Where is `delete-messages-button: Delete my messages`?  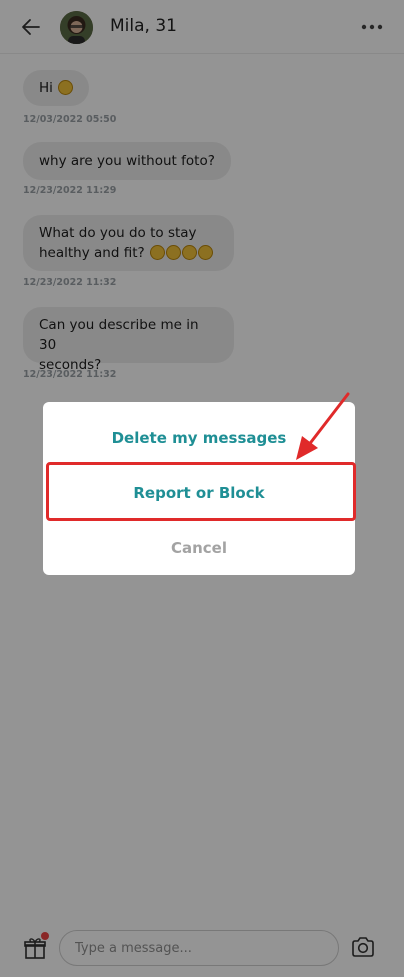
delete-messages-button: Delete my messages is located at coordinates (199, 438).